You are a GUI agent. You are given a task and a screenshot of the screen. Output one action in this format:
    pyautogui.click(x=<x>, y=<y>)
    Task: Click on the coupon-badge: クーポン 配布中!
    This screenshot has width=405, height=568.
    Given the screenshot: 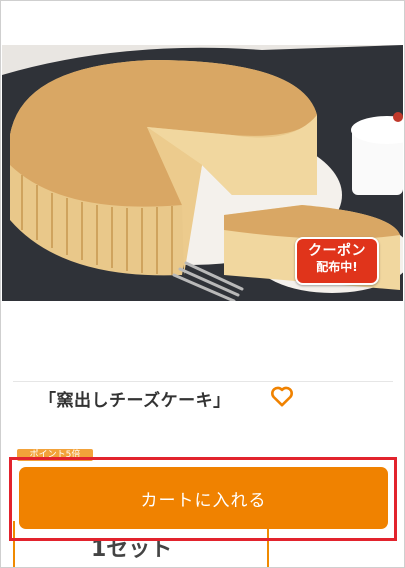 What is the action you would take?
    pyautogui.click(x=337, y=261)
    